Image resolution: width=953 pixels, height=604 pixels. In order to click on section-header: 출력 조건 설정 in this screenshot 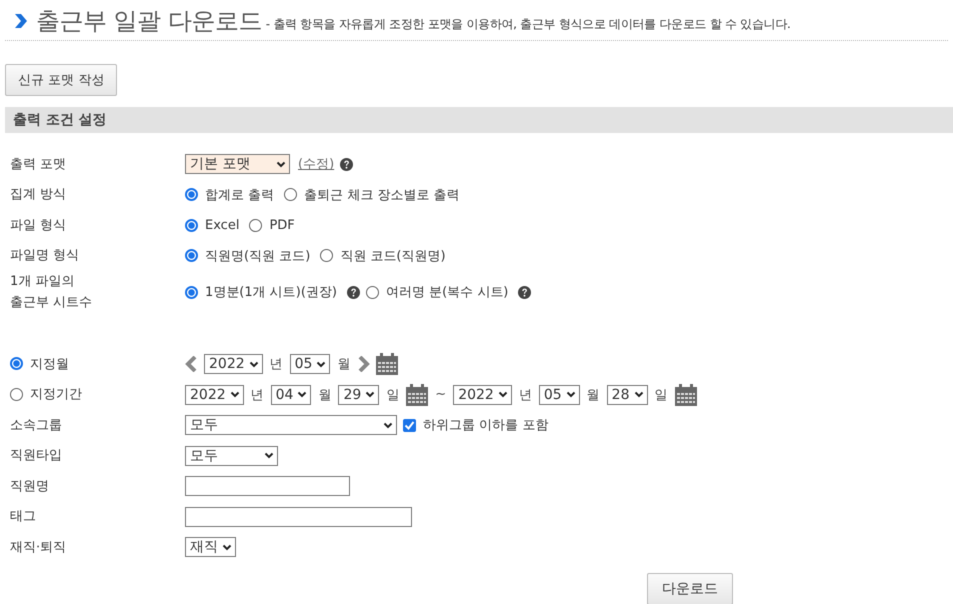, I will do `click(479, 120)`.